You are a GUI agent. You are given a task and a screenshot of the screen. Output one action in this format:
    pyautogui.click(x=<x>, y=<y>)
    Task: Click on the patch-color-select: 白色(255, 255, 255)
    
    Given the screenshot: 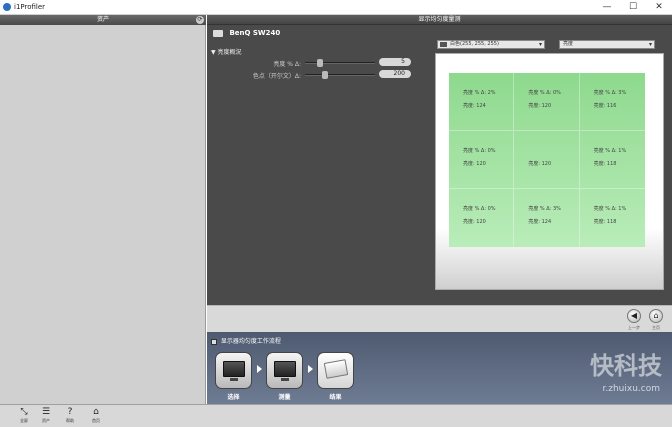 What is the action you would take?
    pyautogui.click(x=491, y=44)
    